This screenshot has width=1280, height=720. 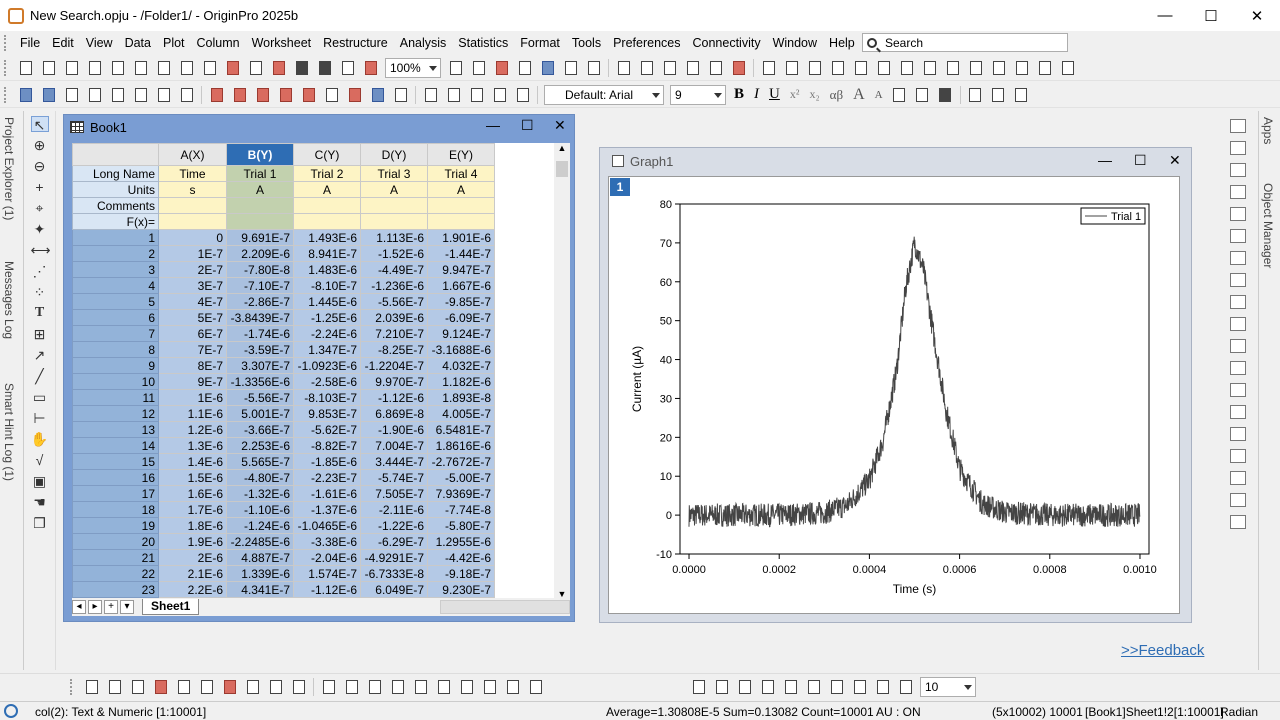 What do you see at coordinates (95, 68) in the screenshot?
I see `new-excel-icon` at bounding box center [95, 68].